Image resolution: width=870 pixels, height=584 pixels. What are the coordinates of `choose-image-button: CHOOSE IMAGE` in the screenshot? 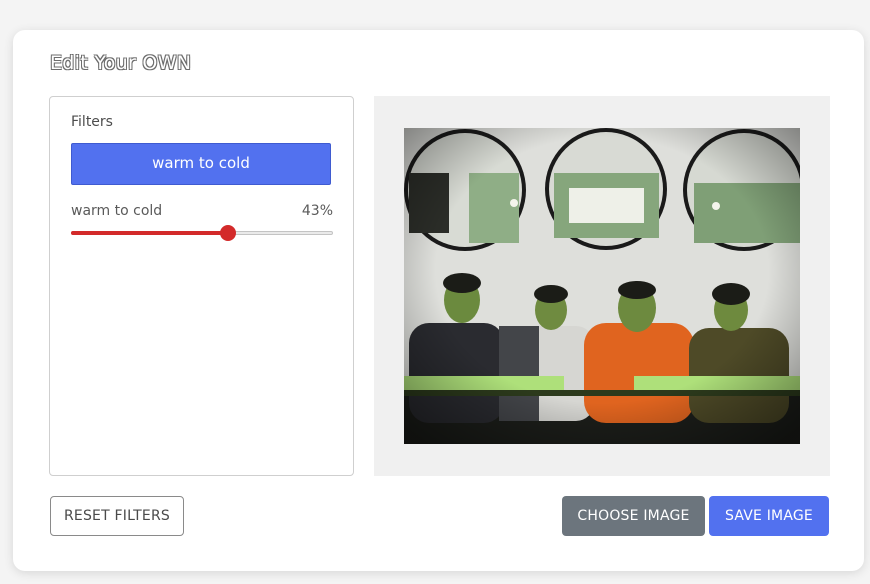 It's located at (633, 516).